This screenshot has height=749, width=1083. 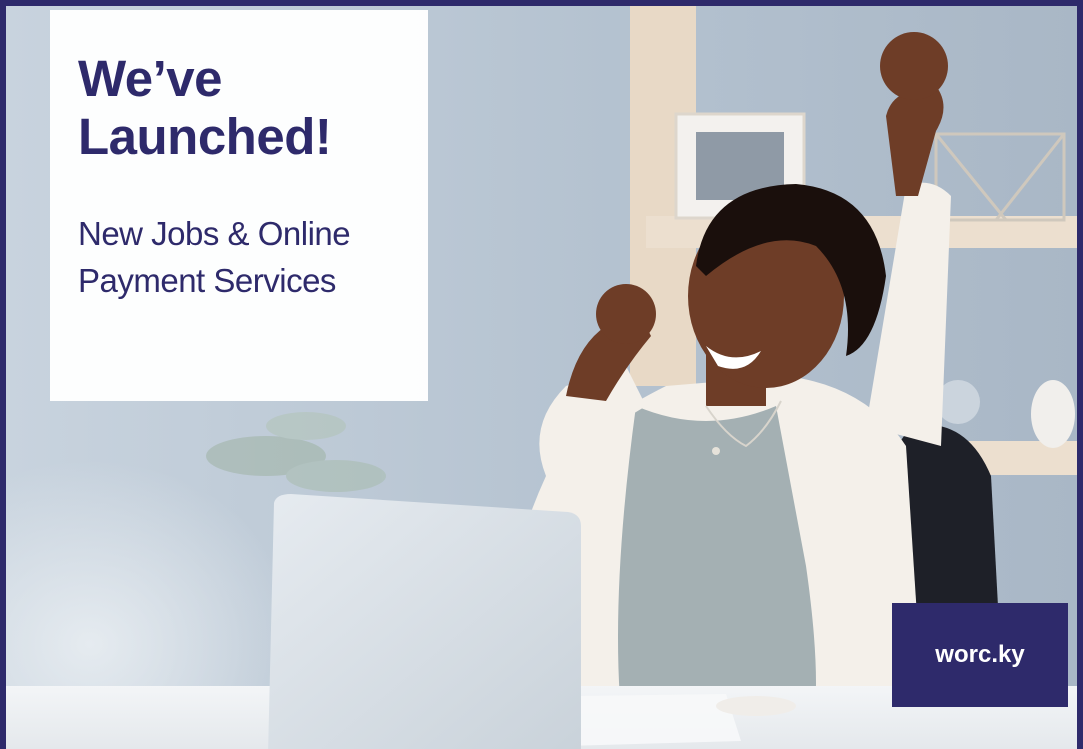 What do you see at coordinates (205, 107) in the screenshot?
I see `headline-title: We’ve Launched!` at bounding box center [205, 107].